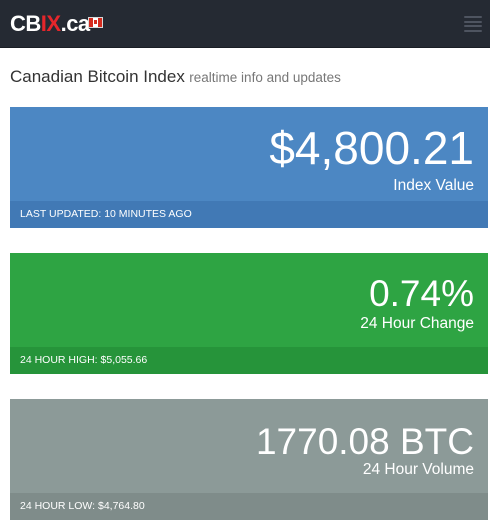  What do you see at coordinates (265, 77) in the screenshot?
I see `page-subtitle: realtime info and updates` at bounding box center [265, 77].